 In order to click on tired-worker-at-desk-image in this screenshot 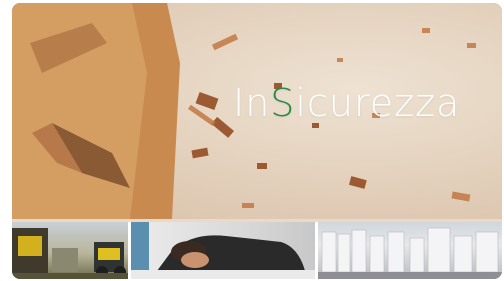, I will do `click(223, 250)`.